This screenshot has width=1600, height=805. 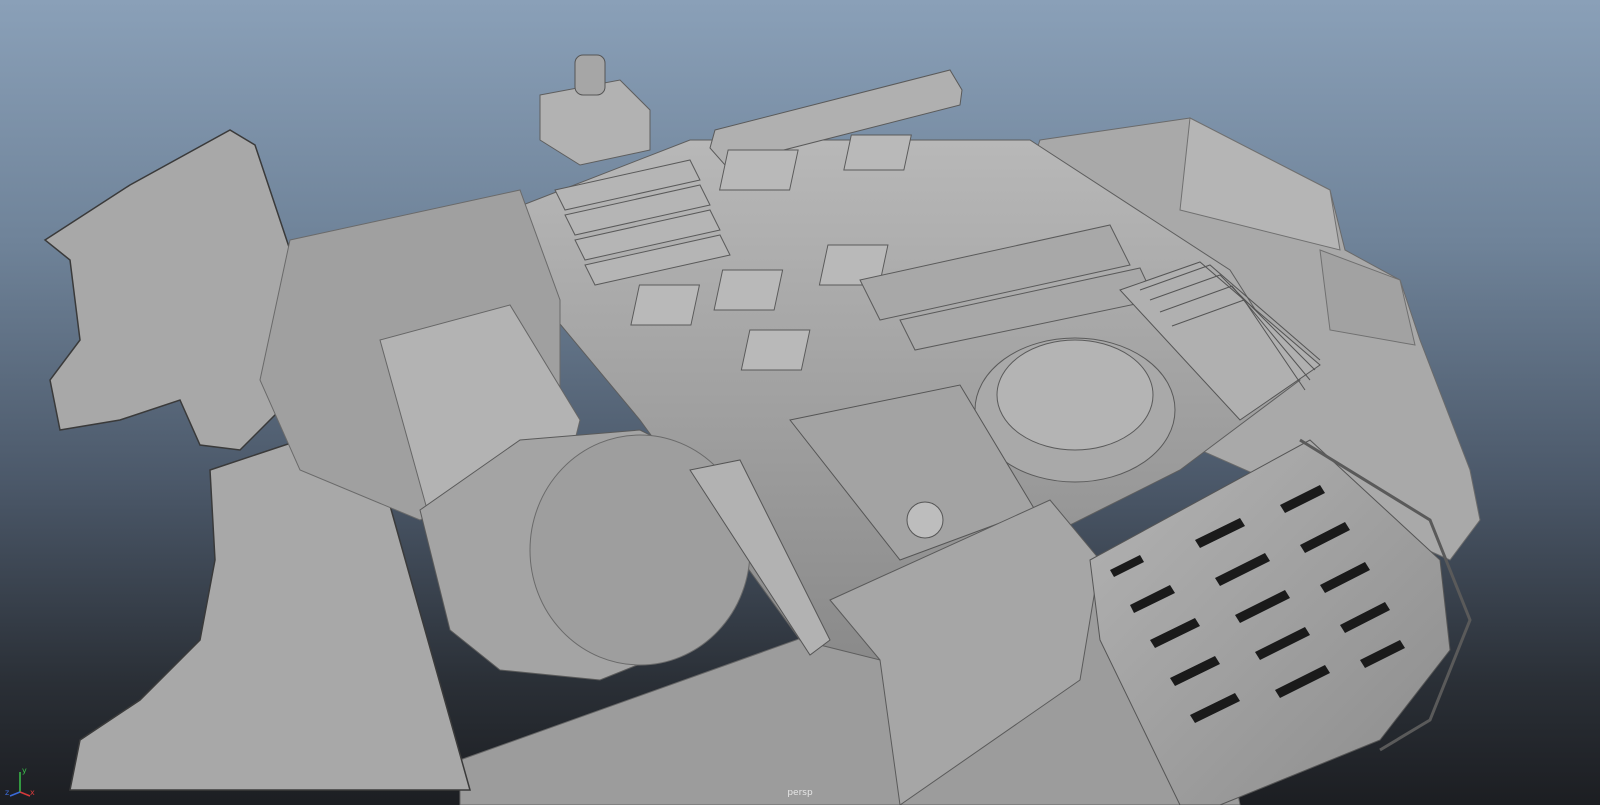 I want to click on y-axis-label: y, so click(x=24, y=770).